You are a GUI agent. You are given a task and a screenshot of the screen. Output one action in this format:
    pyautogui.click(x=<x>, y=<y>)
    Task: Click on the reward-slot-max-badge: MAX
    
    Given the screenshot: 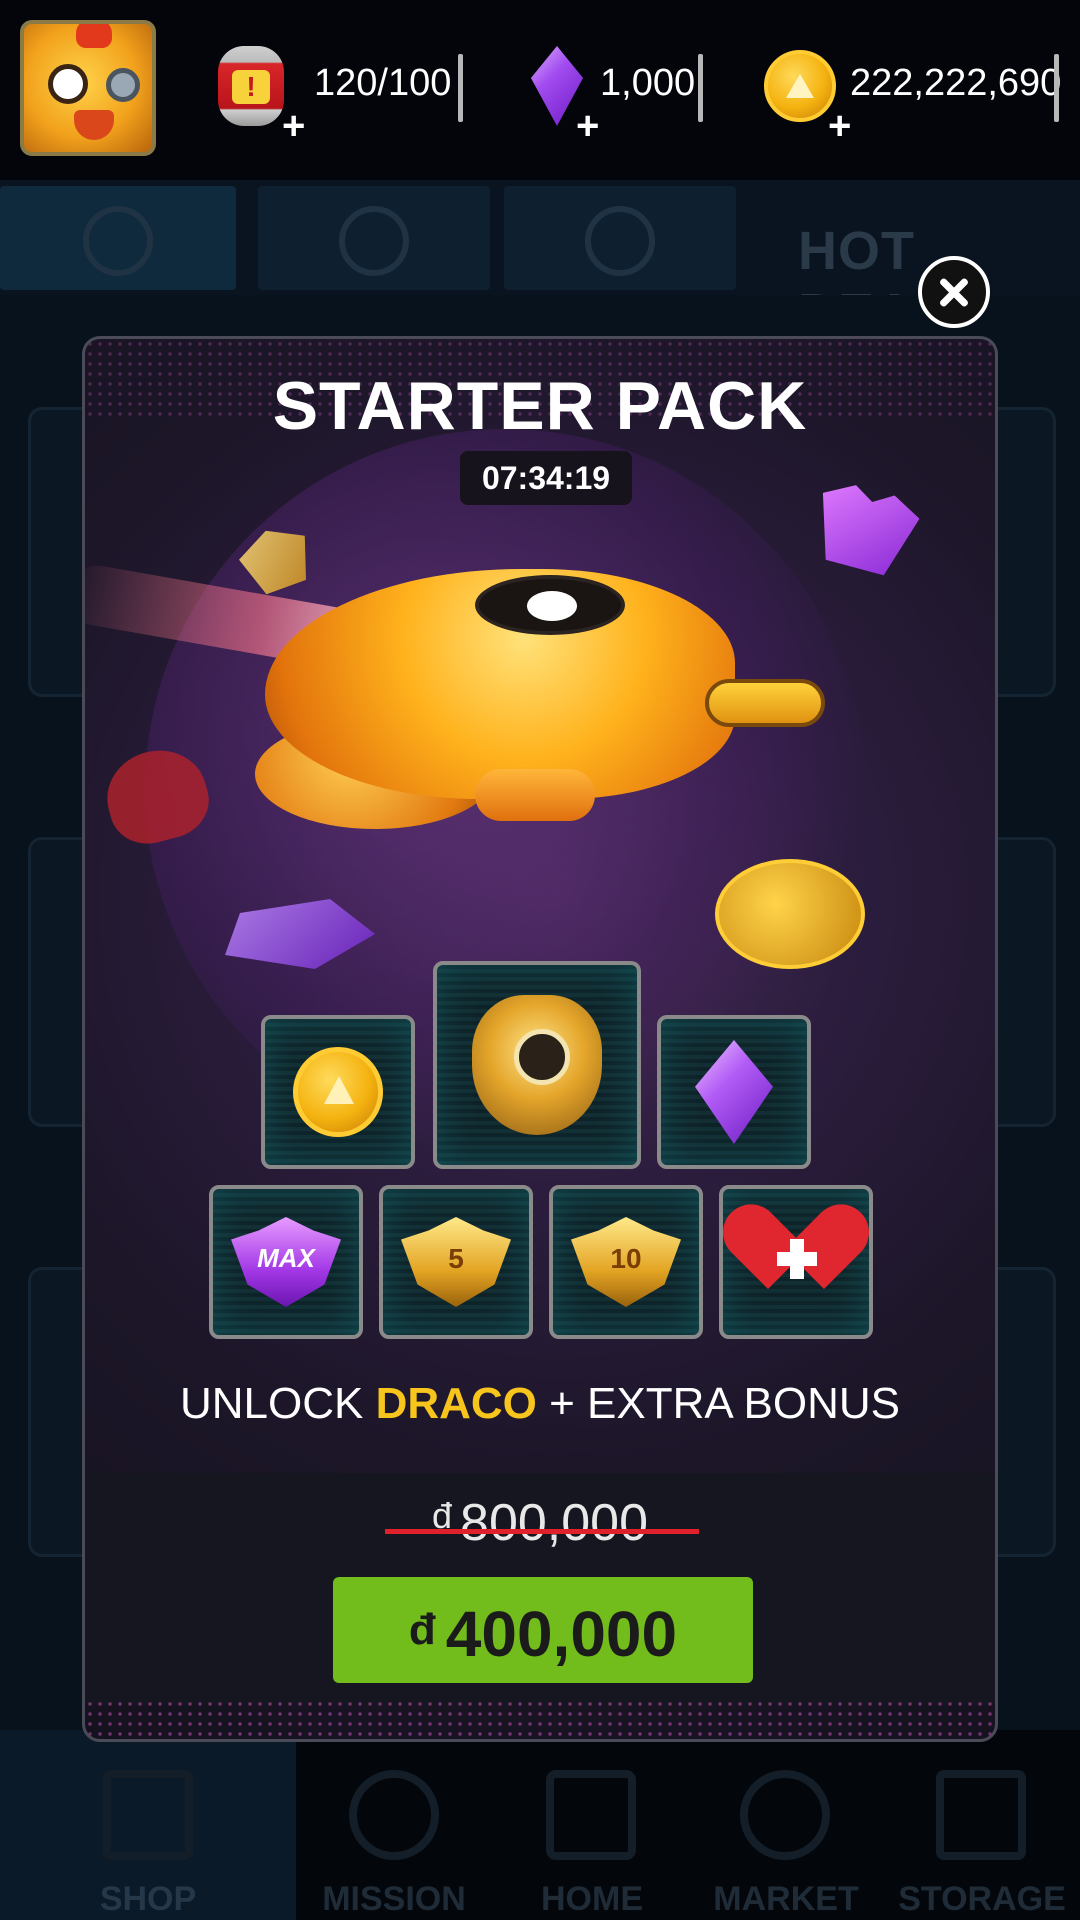 What is the action you would take?
    pyautogui.click(x=286, y=1262)
    